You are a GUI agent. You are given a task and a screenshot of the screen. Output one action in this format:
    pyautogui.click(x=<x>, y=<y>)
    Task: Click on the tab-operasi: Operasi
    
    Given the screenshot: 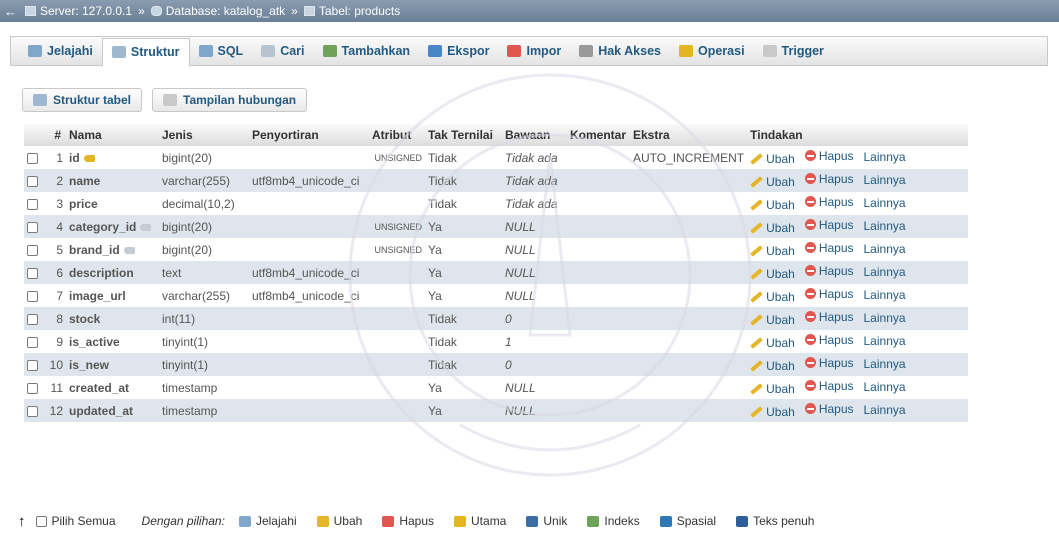 What is the action you would take?
    pyautogui.click(x=712, y=51)
    